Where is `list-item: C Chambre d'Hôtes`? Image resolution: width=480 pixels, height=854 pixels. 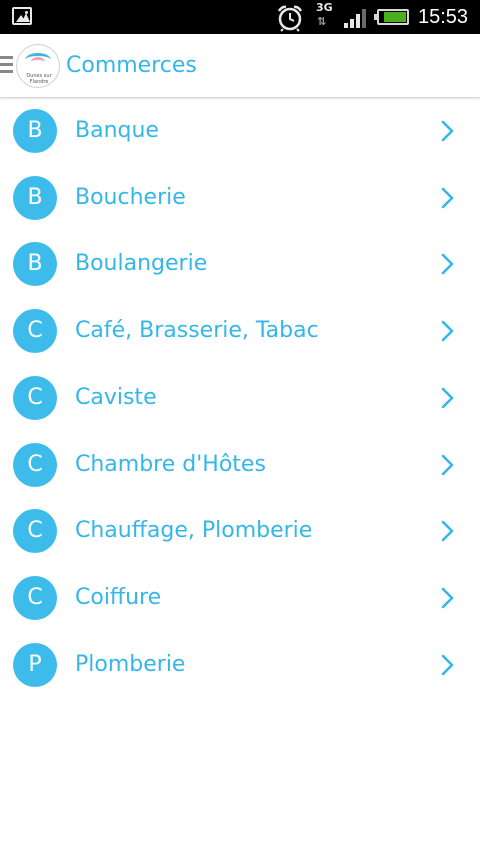
list-item: C Chambre d'Hôtes is located at coordinates (240, 465).